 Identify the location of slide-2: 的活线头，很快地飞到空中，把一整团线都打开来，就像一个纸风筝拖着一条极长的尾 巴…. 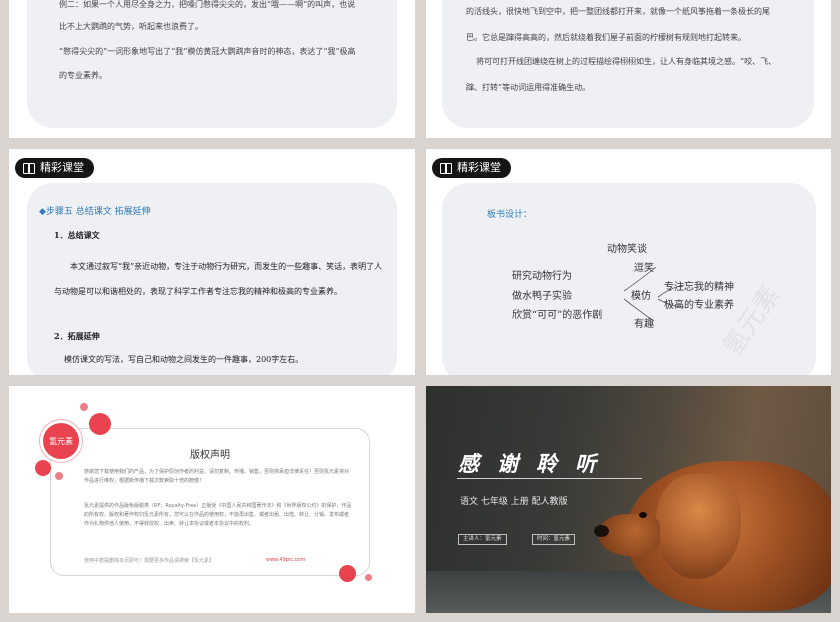
(628, 69).